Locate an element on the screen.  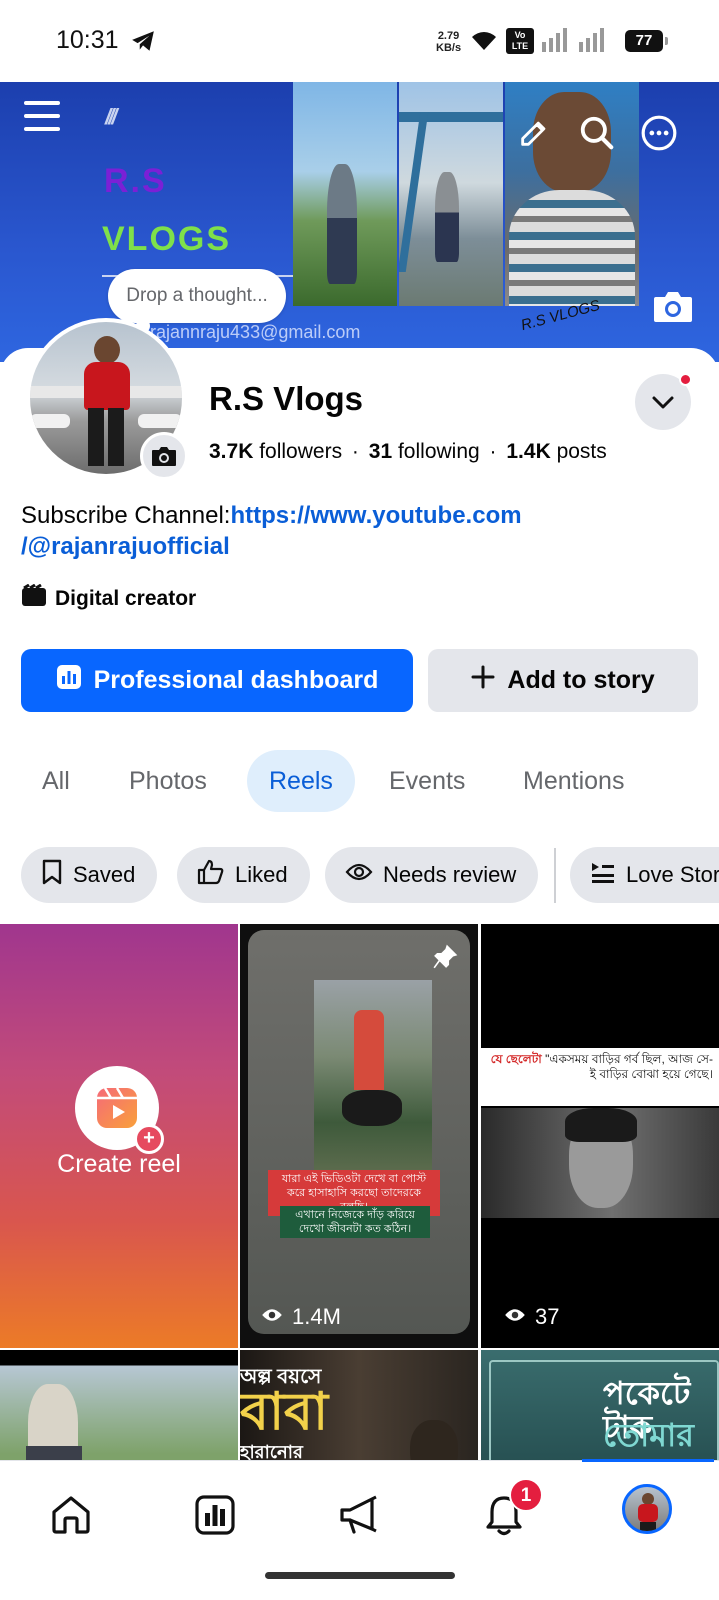
reel-views: 1.4M is located at coordinates (300, 1317).